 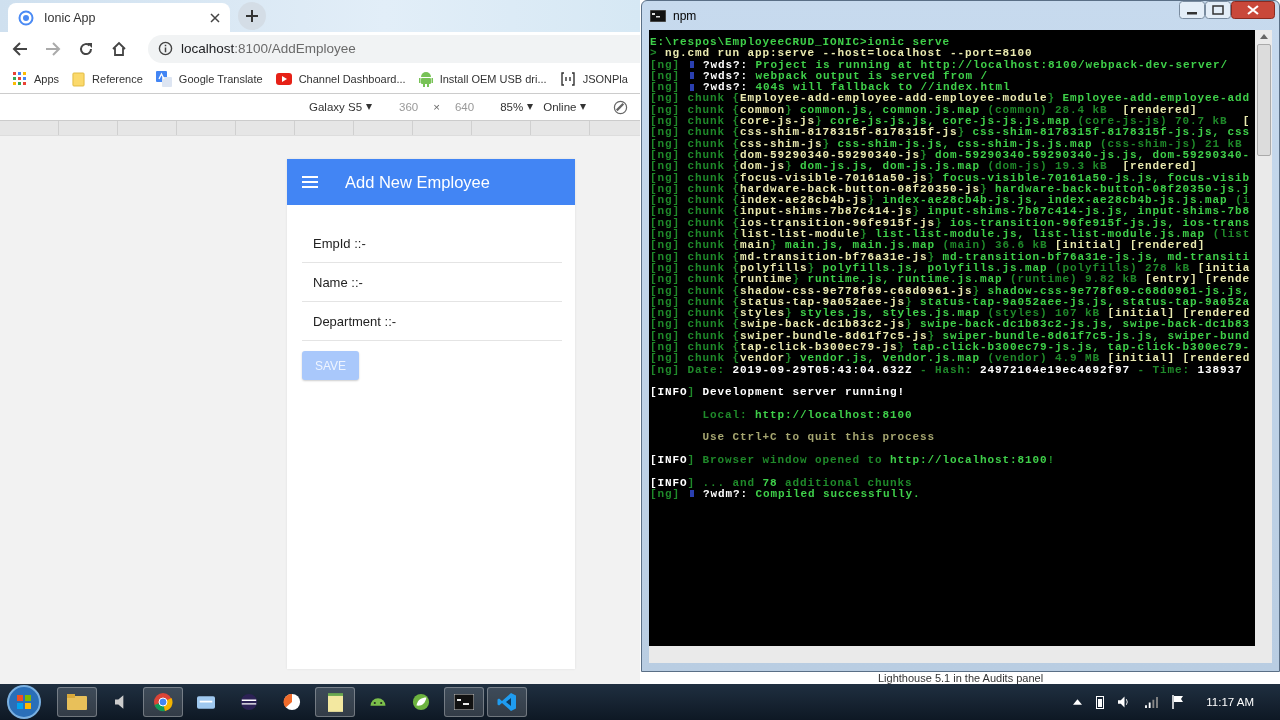 What do you see at coordinates (845, 75) in the screenshot?
I see `console-text: ?wds?: webpack output is served from /` at bounding box center [845, 75].